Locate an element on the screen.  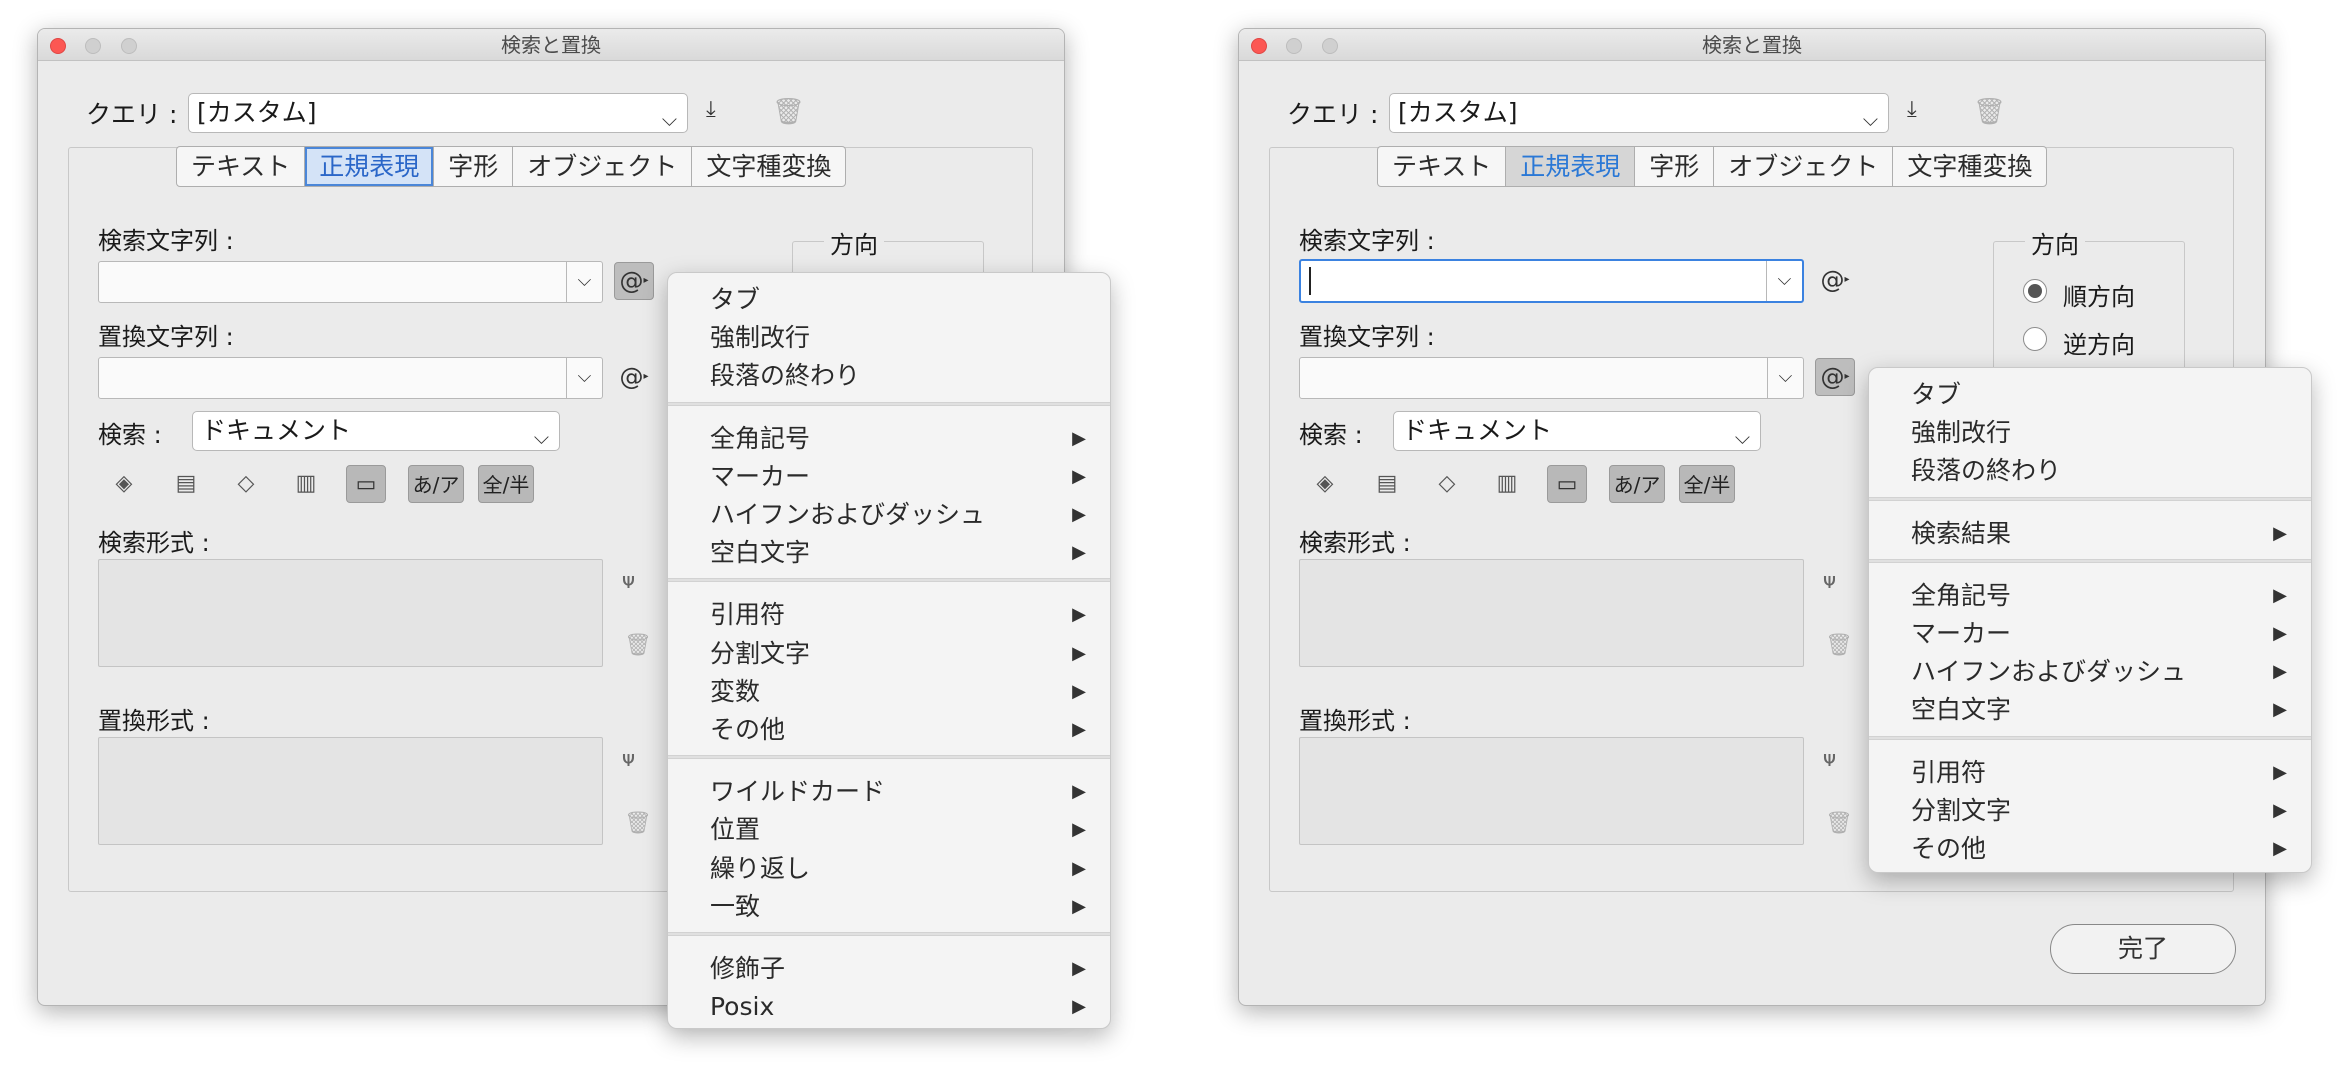
menu-item-label: マーカー is located at coordinates (760, 476).